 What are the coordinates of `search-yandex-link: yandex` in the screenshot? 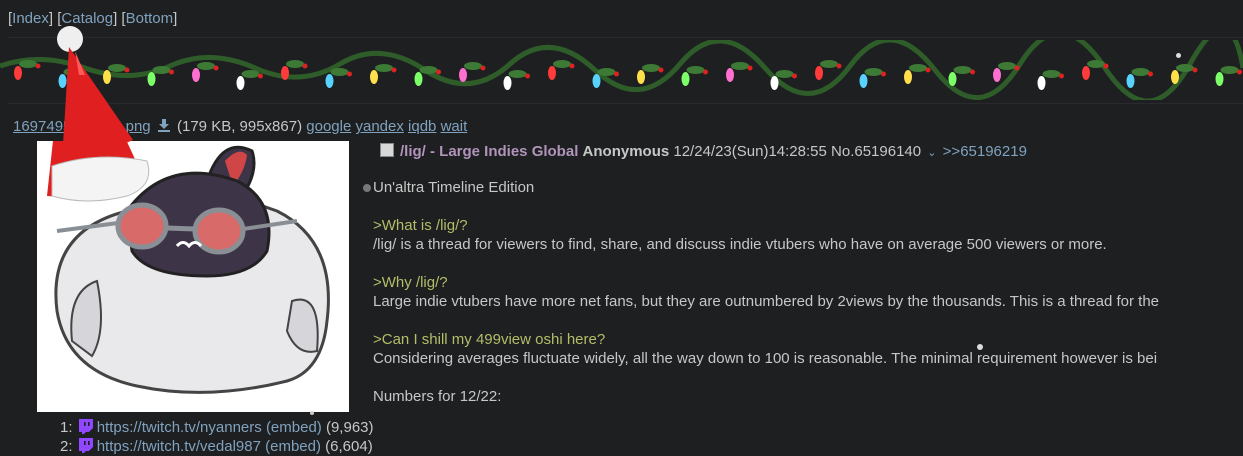 It's located at (379, 126).